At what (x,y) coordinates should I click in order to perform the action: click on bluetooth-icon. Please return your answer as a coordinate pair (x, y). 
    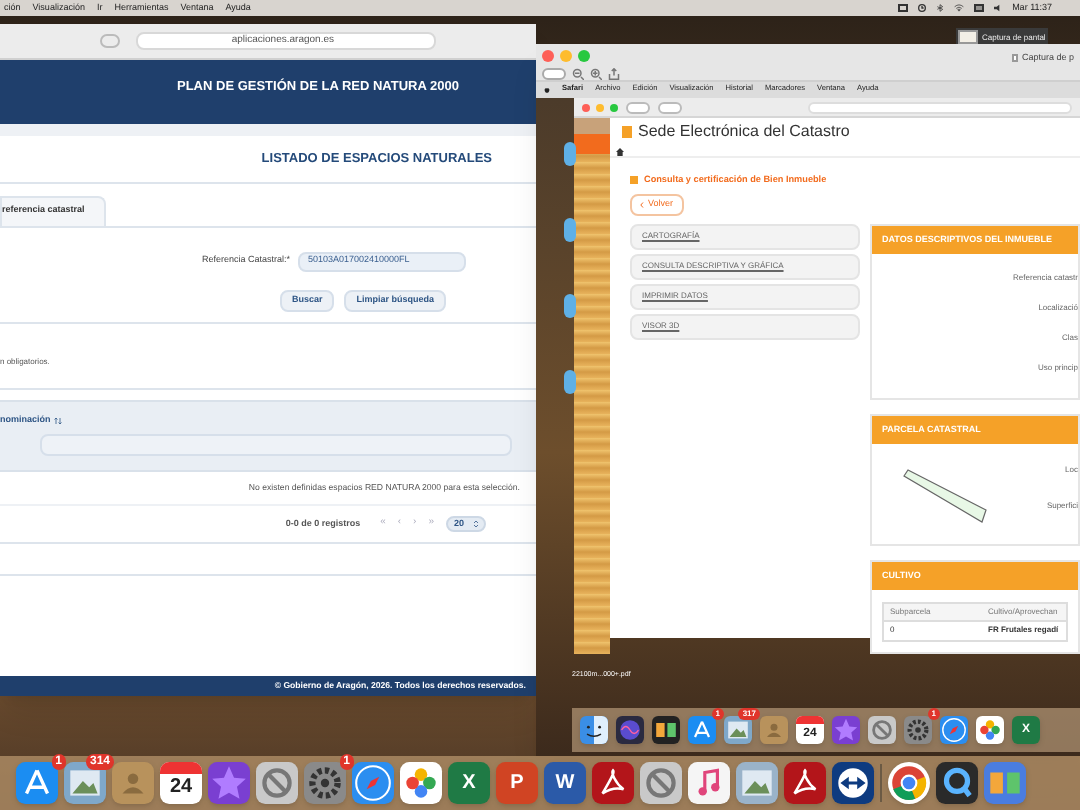
    Looking at the image, I should click on (940, 8).